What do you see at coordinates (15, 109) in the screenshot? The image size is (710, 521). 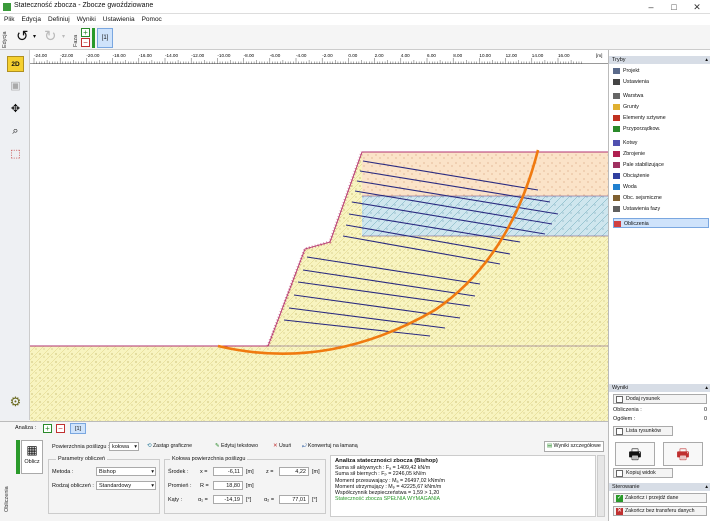 I see `move-icon: ✥` at bounding box center [15, 109].